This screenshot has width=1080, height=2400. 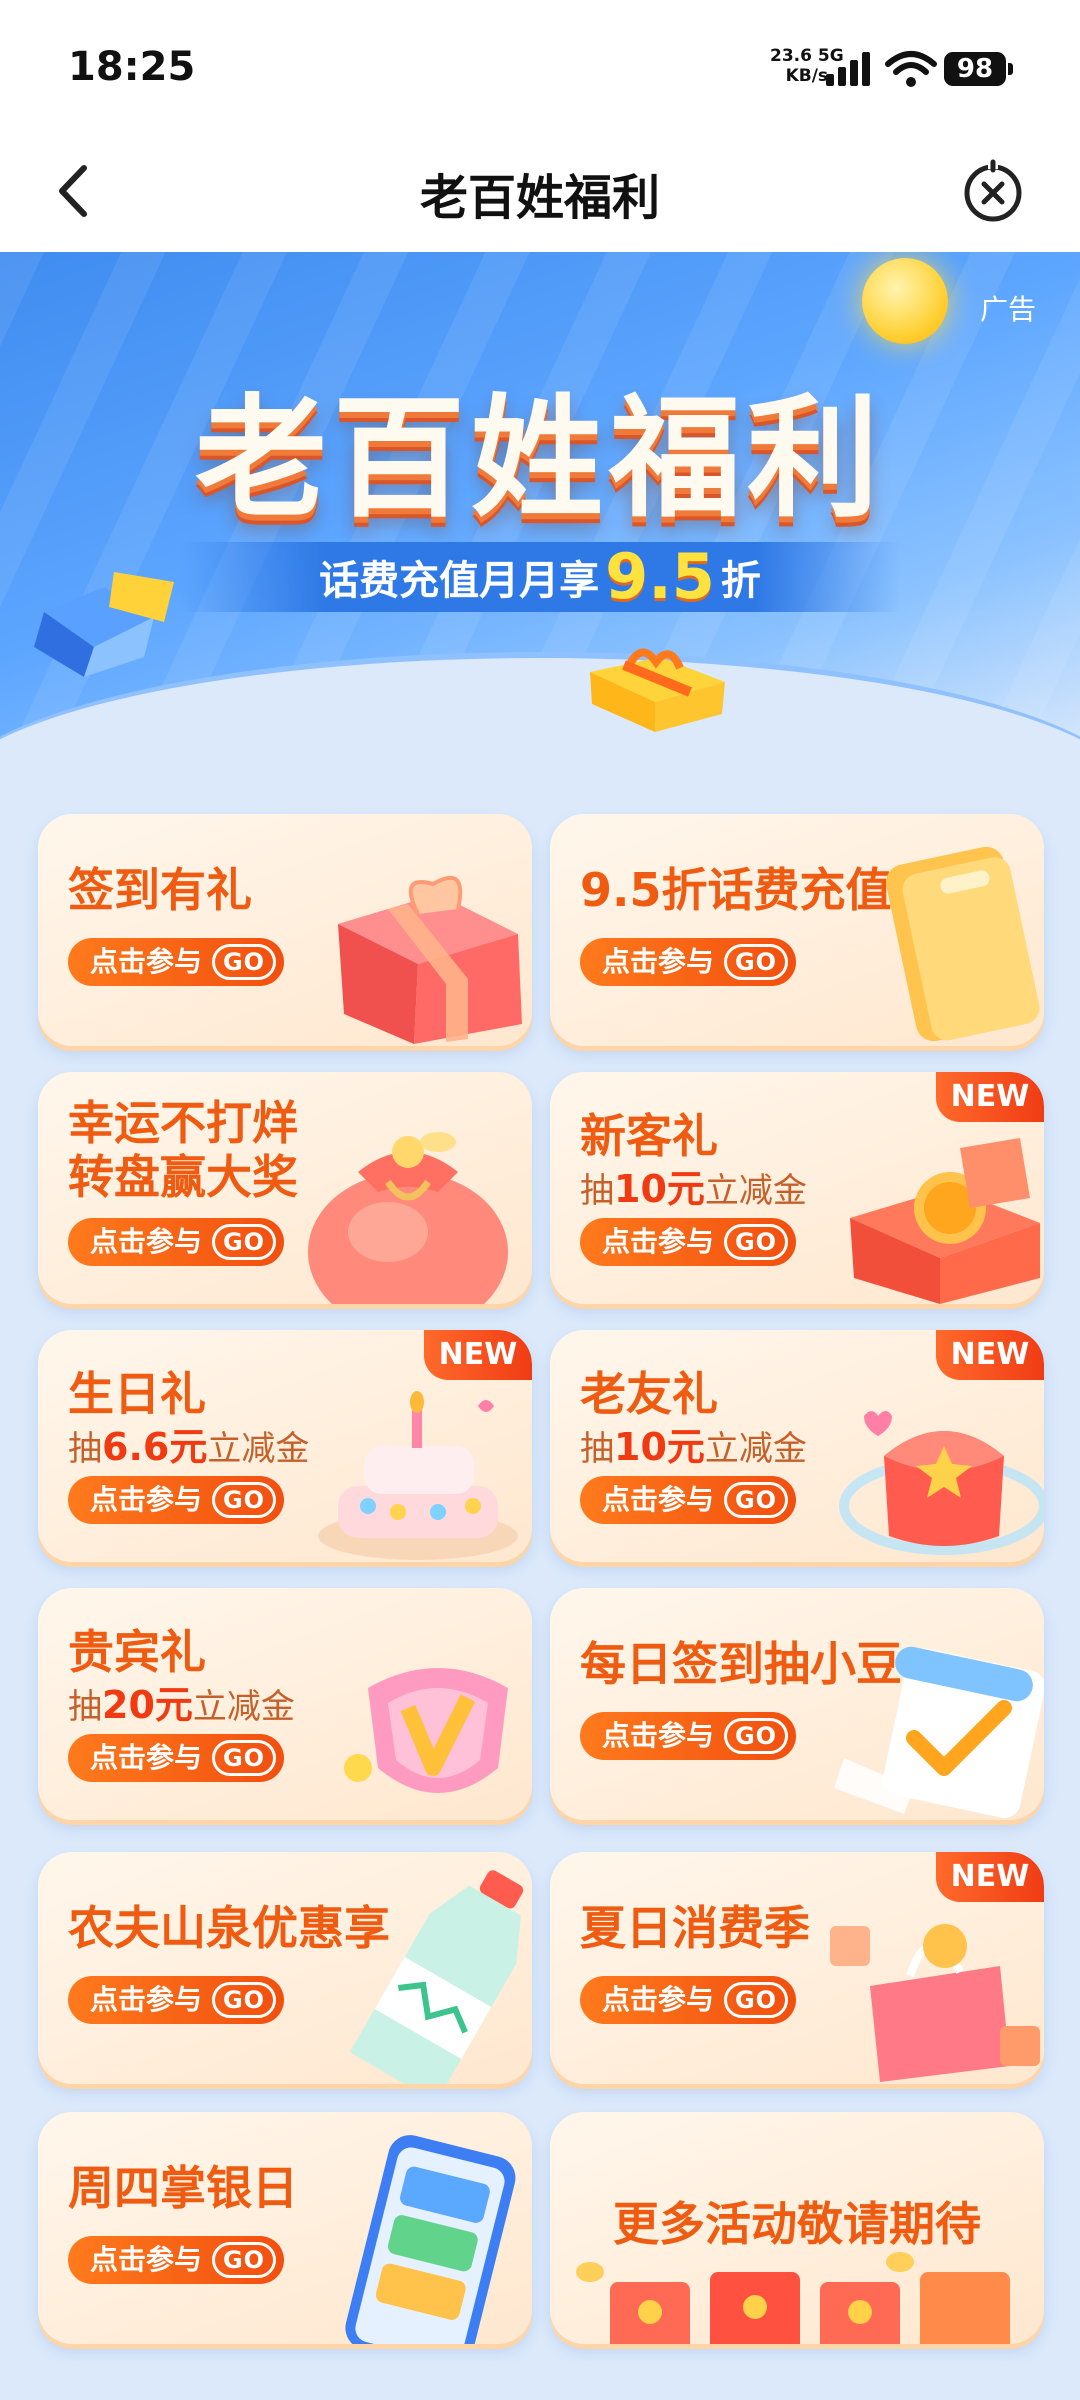 What do you see at coordinates (649, 1136) in the screenshot?
I see `card-title: 新客礼` at bounding box center [649, 1136].